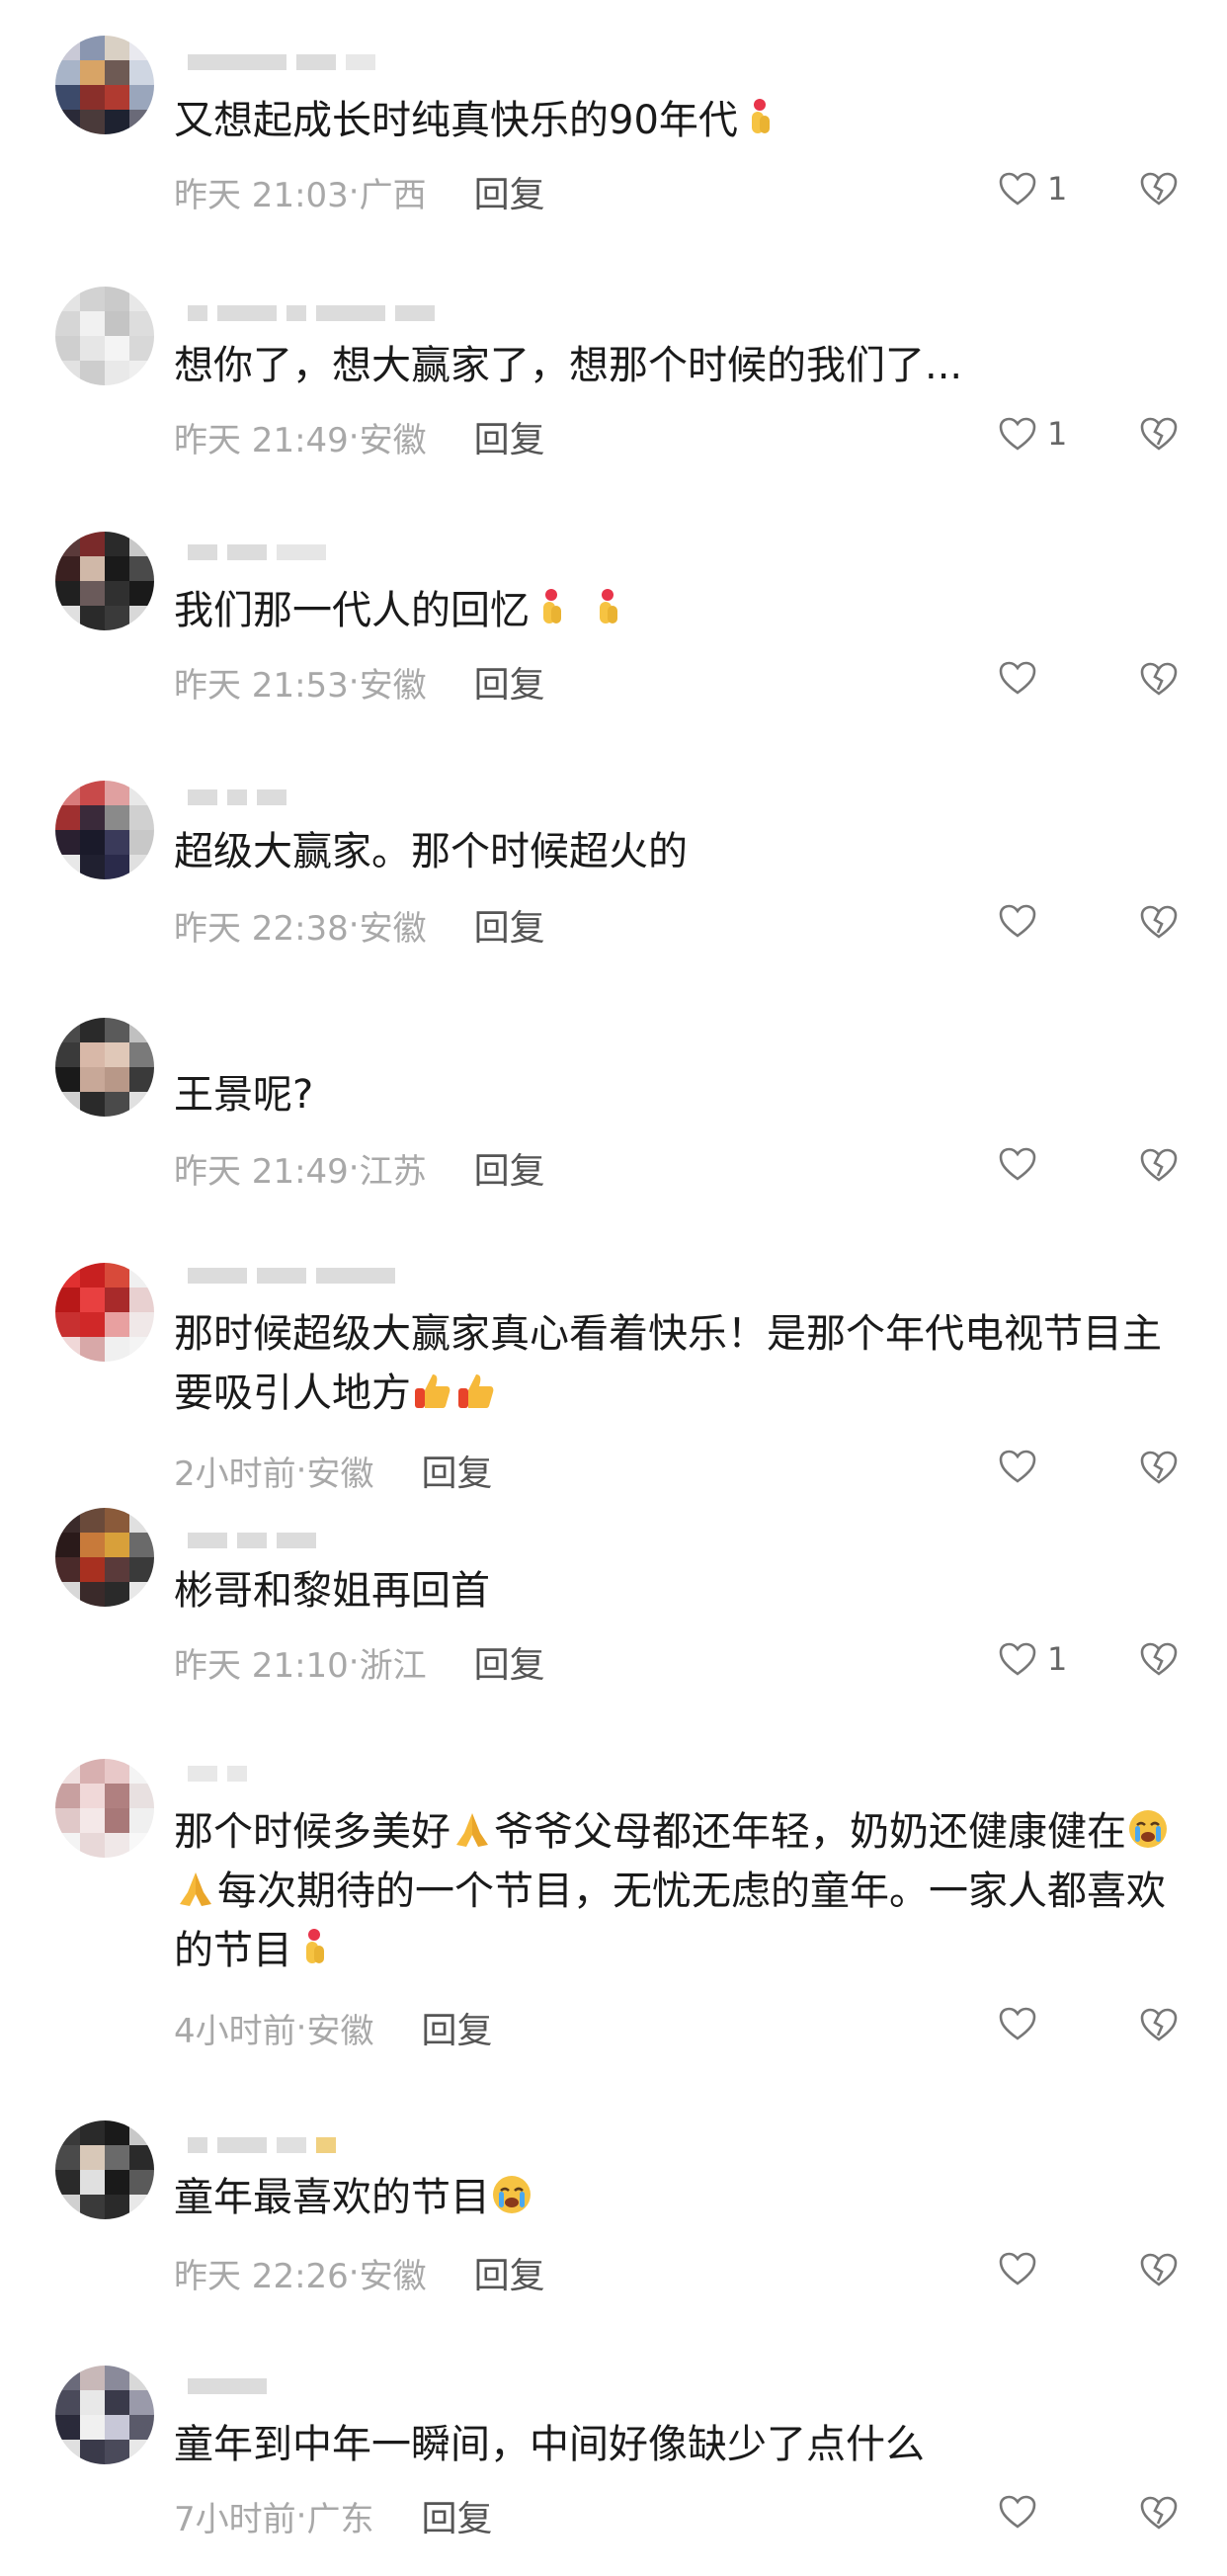 Image resolution: width=1227 pixels, height=2576 pixels. What do you see at coordinates (359, 191) in the screenshot?
I see `comment-meta: 昨天 21:03 · 广西 回复` at bounding box center [359, 191].